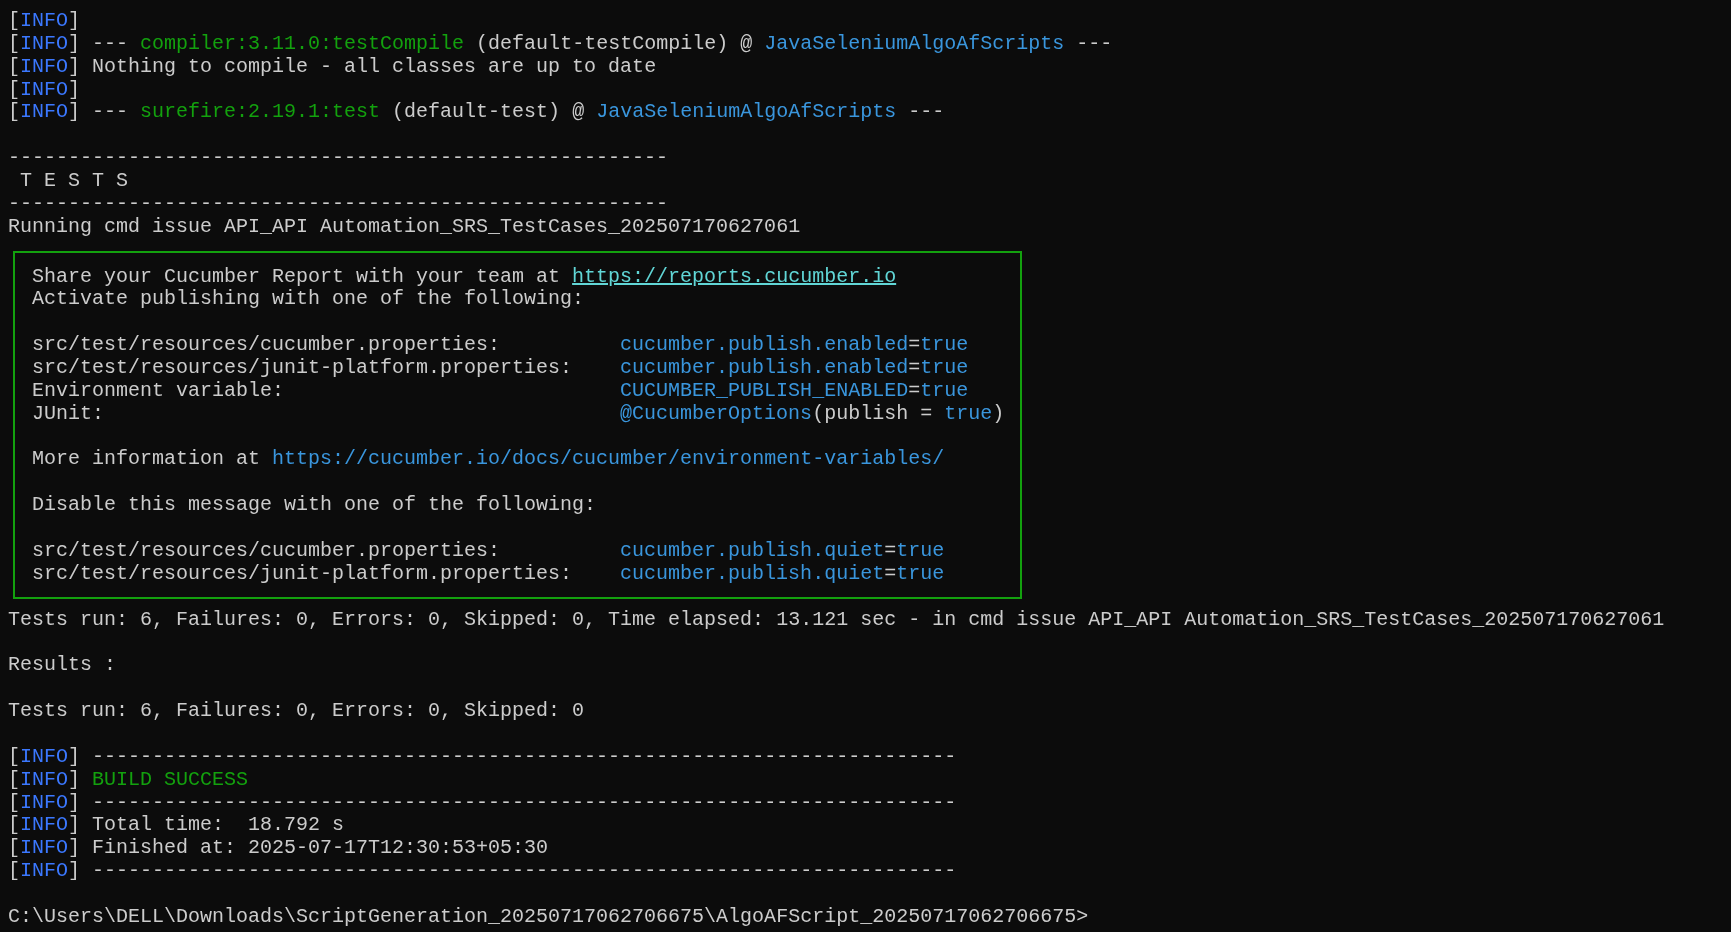 Image resolution: width=1731 pixels, height=932 pixels. Describe the element at coordinates (74, 180) in the screenshot. I see `console-line: T E S T S` at that location.